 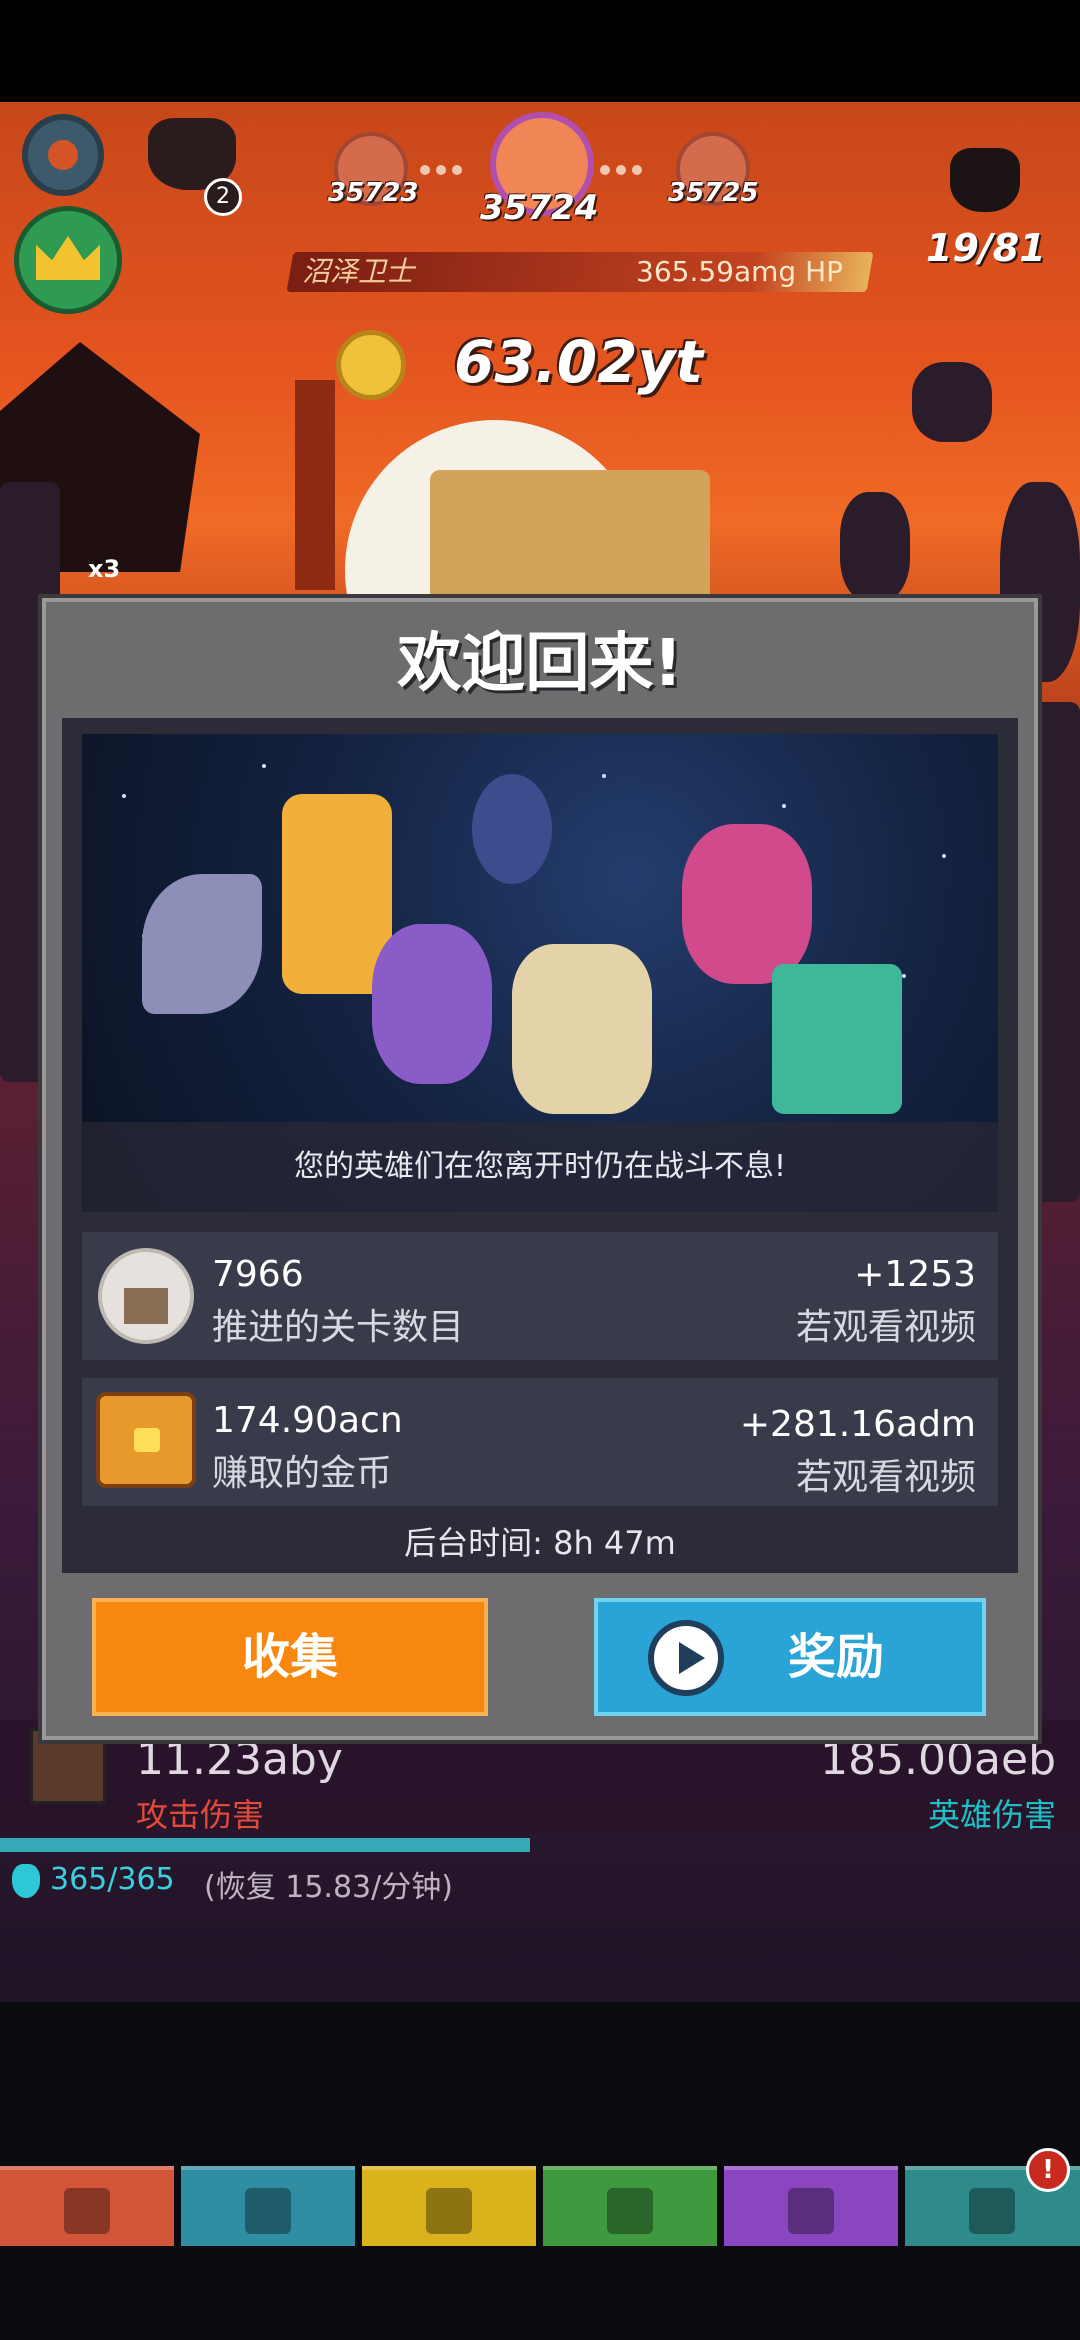 I want to click on hero-damage-value: 185.00aeb, so click(x=938, y=1759).